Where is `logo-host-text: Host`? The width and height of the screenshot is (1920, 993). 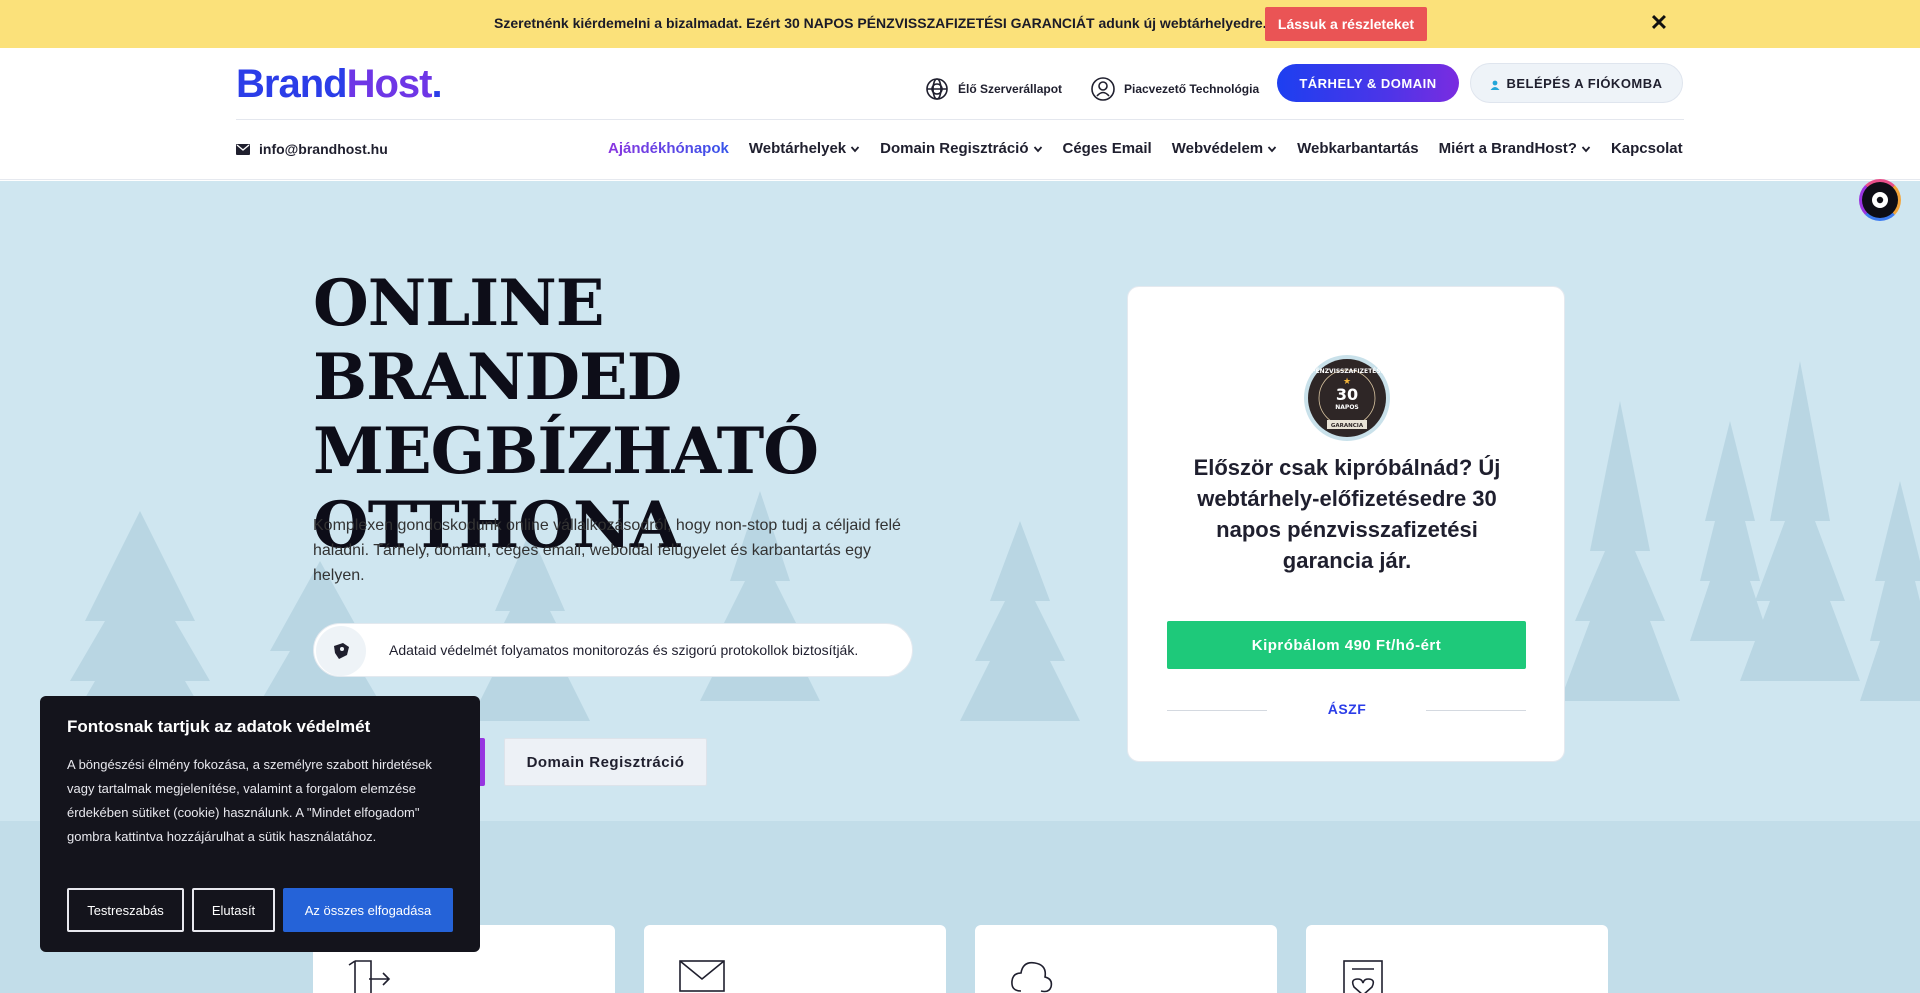
logo-host-text: Host is located at coordinates (389, 84).